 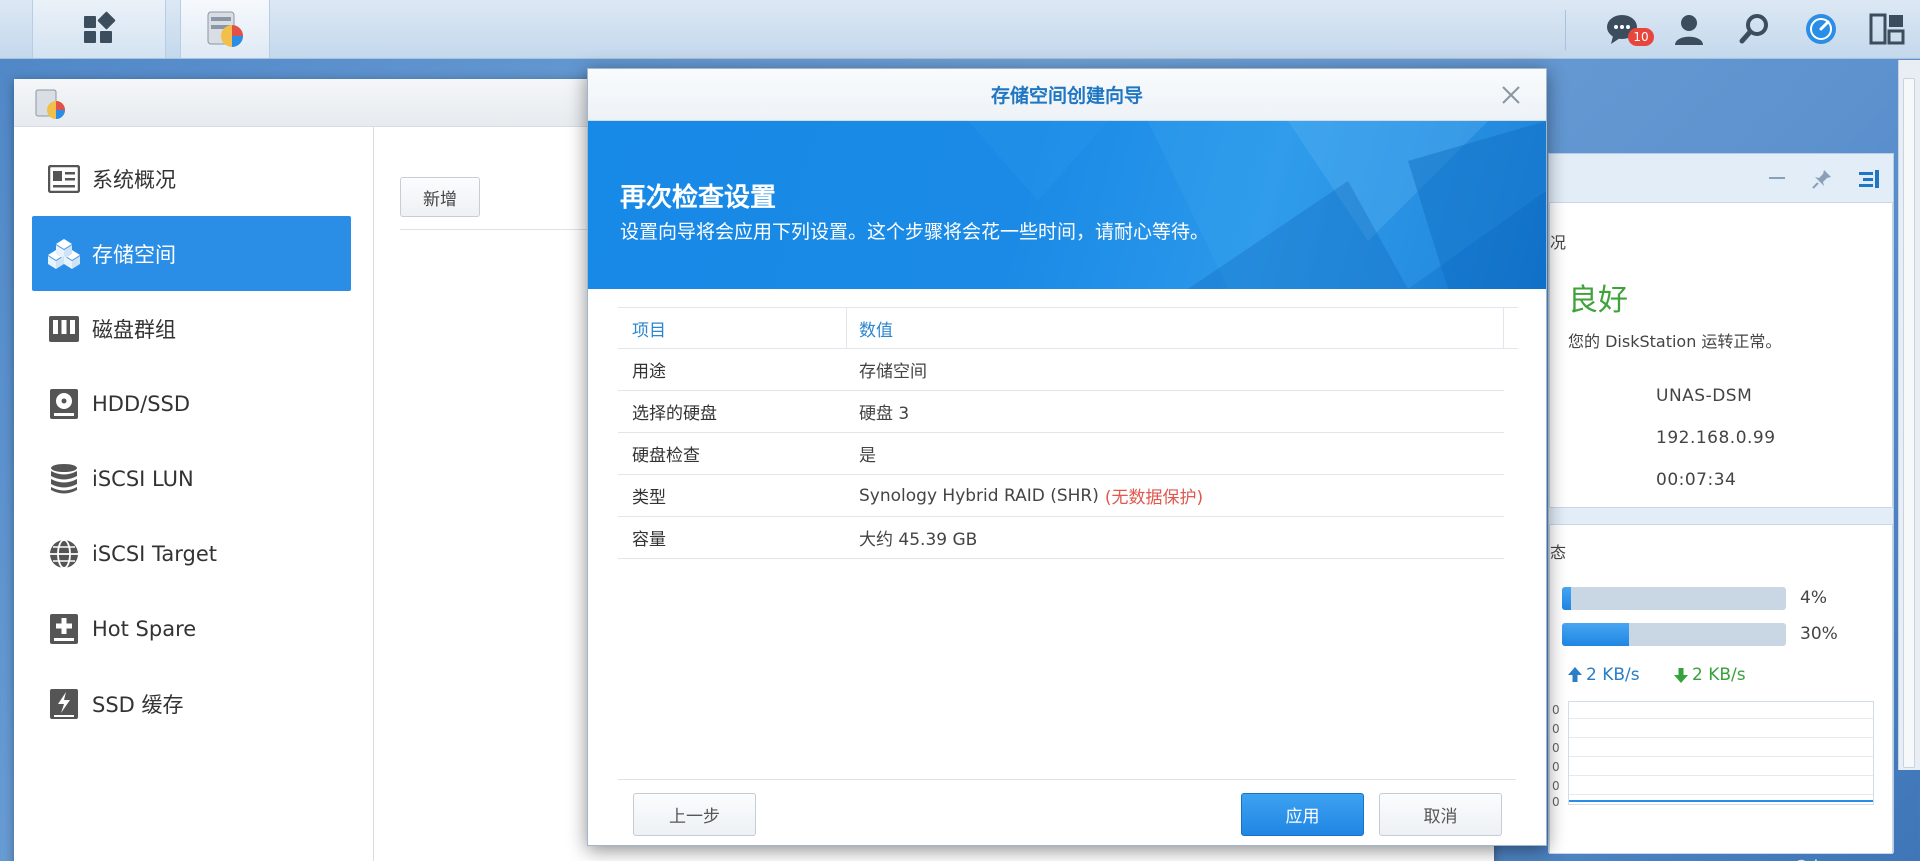 What do you see at coordinates (1575, 674) in the screenshot?
I see `upload-arrow-icon` at bounding box center [1575, 674].